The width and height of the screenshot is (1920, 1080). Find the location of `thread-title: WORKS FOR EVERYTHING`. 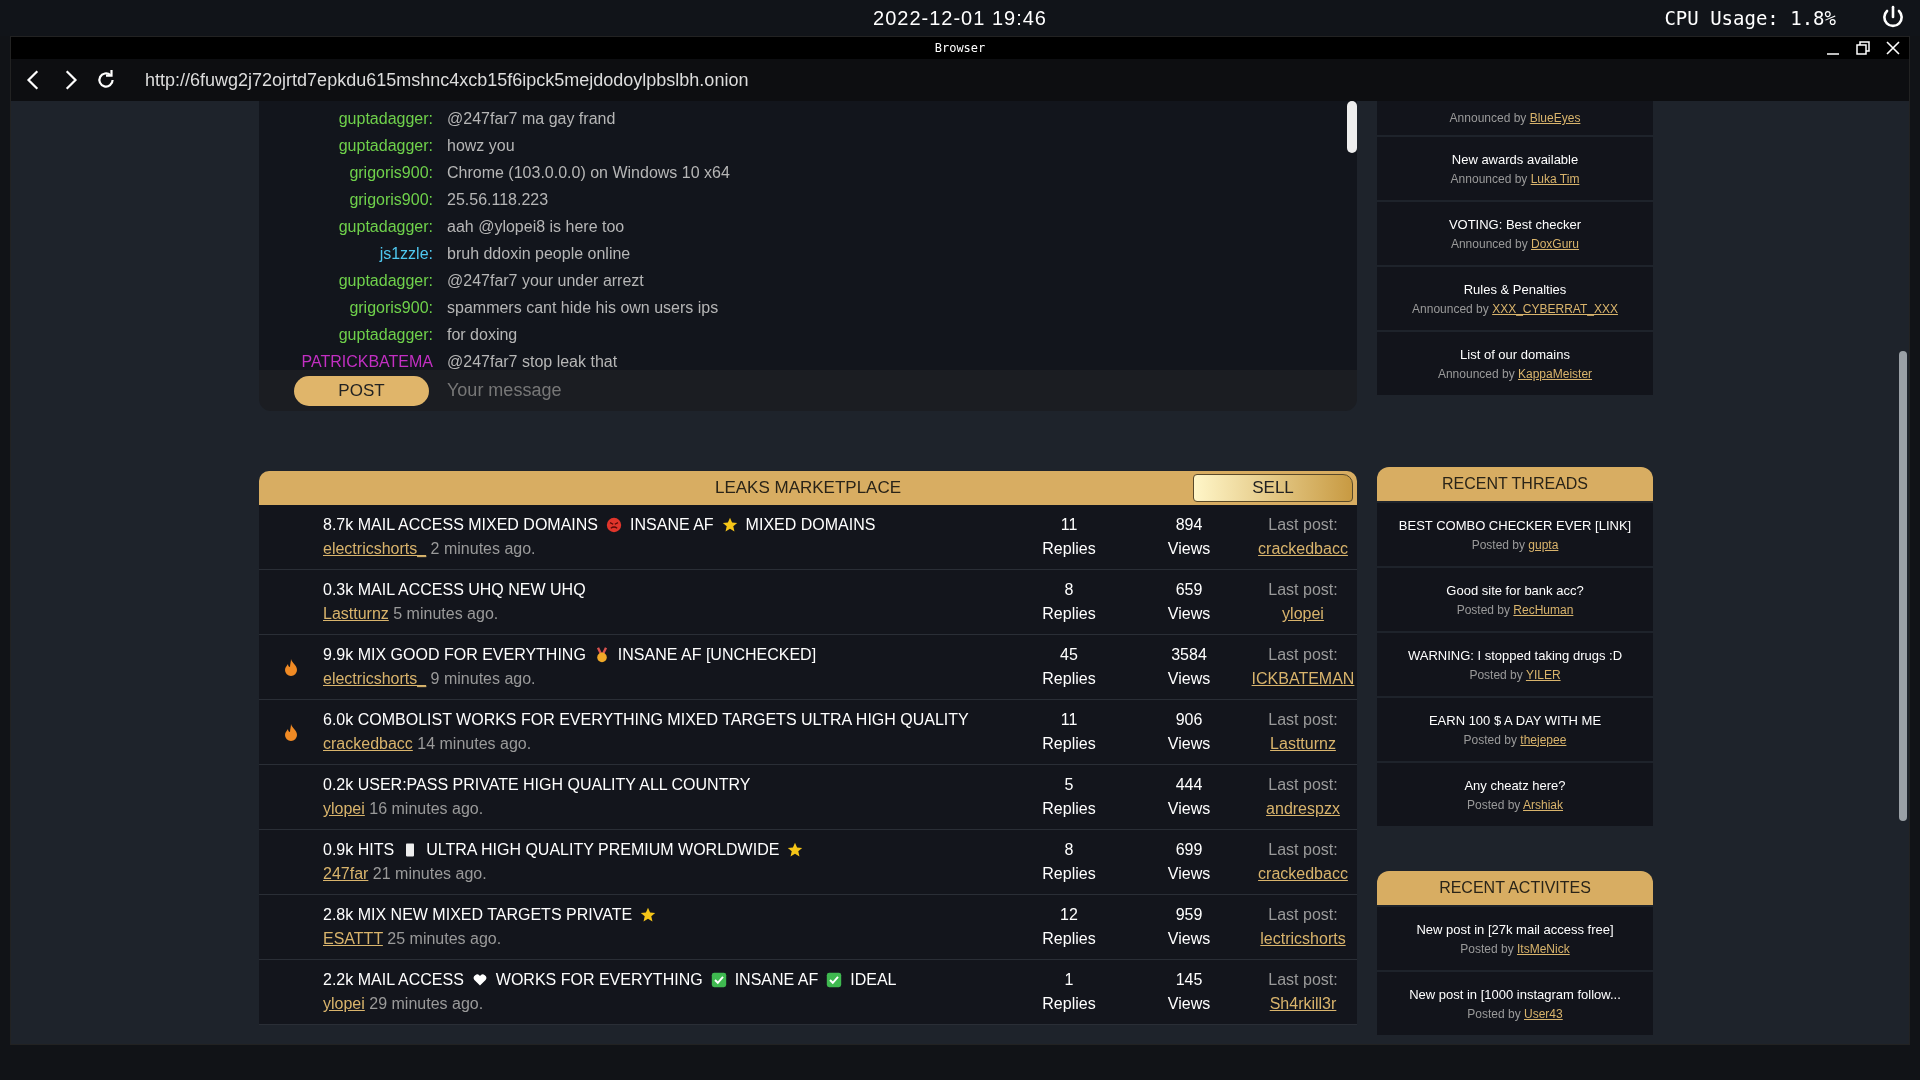

thread-title: WORKS FOR EVERYTHING is located at coordinates (599, 980).